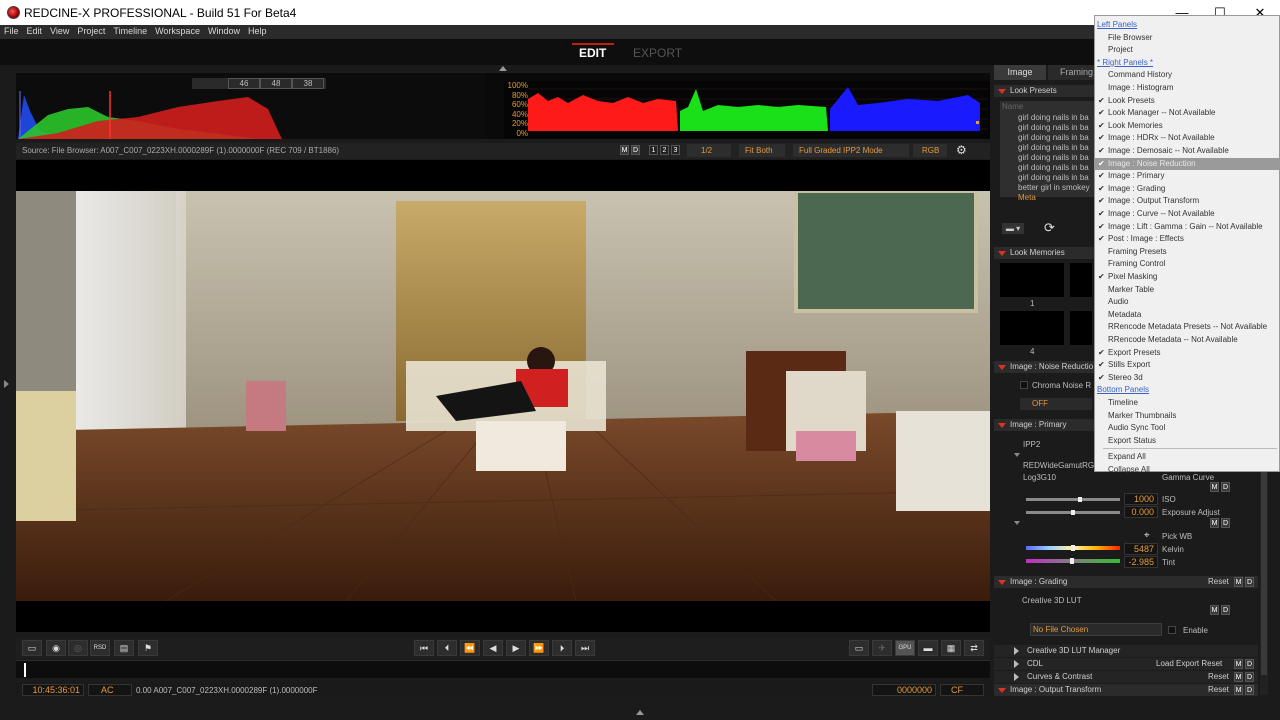  What do you see at coordinates (1187, 101) in the screenshot?
I see `menu-item-look-presets: ✔ Look Presets` at bounding box center [1187, 101].